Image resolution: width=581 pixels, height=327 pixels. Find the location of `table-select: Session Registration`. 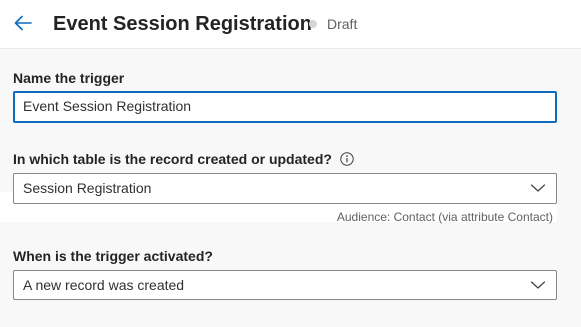

table-select: Session Registration is located at coordinates (285, 188).